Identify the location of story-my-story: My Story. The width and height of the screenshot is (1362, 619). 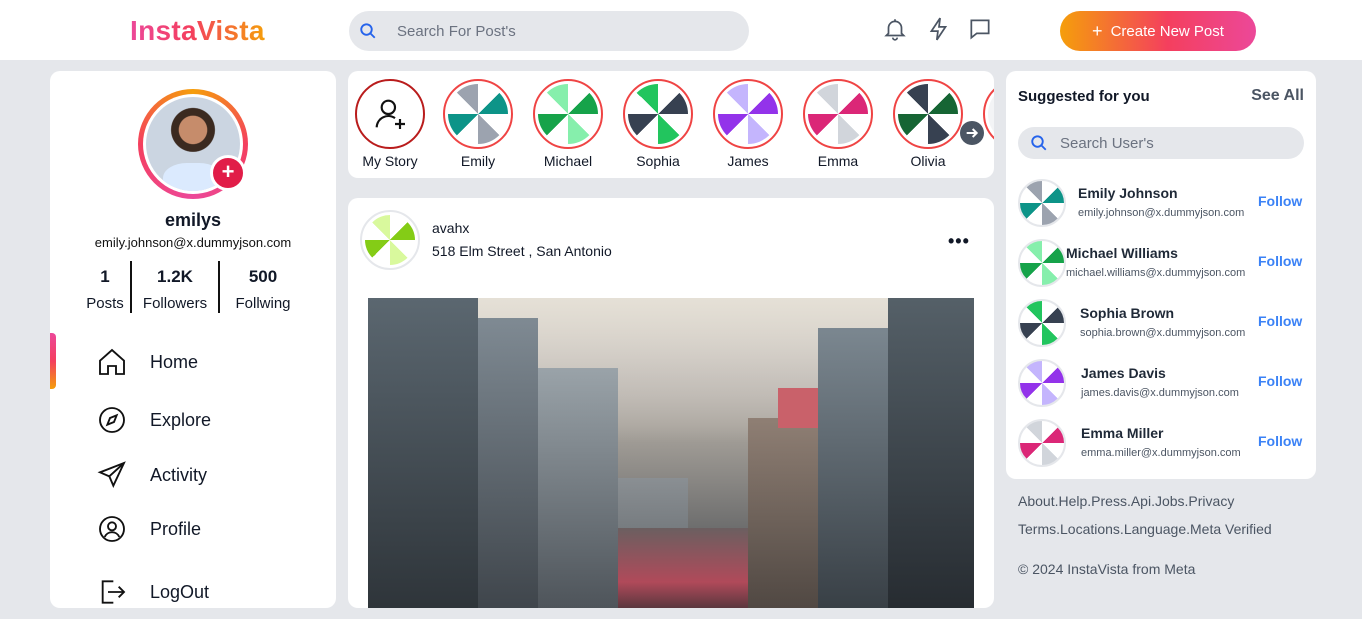
(390, 124).